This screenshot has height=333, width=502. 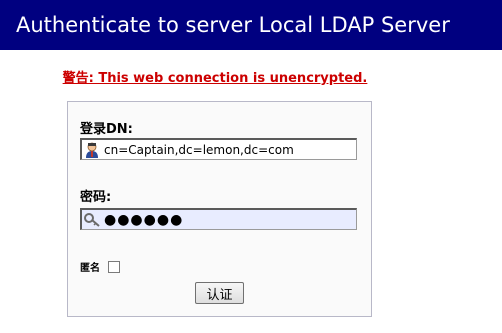 I want to click on encryption-warning: 警告: This web connection is unencrypted., so click(x=215, y=78).